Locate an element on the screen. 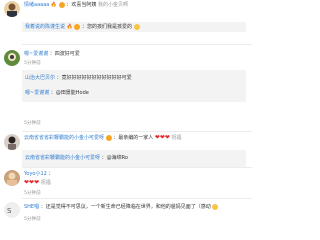 Image resolution: width=320 pixels, height=240 pixels. reply-text: ：竟好好好好好好好好好好好可爱 is located at coordinates (94, 78).